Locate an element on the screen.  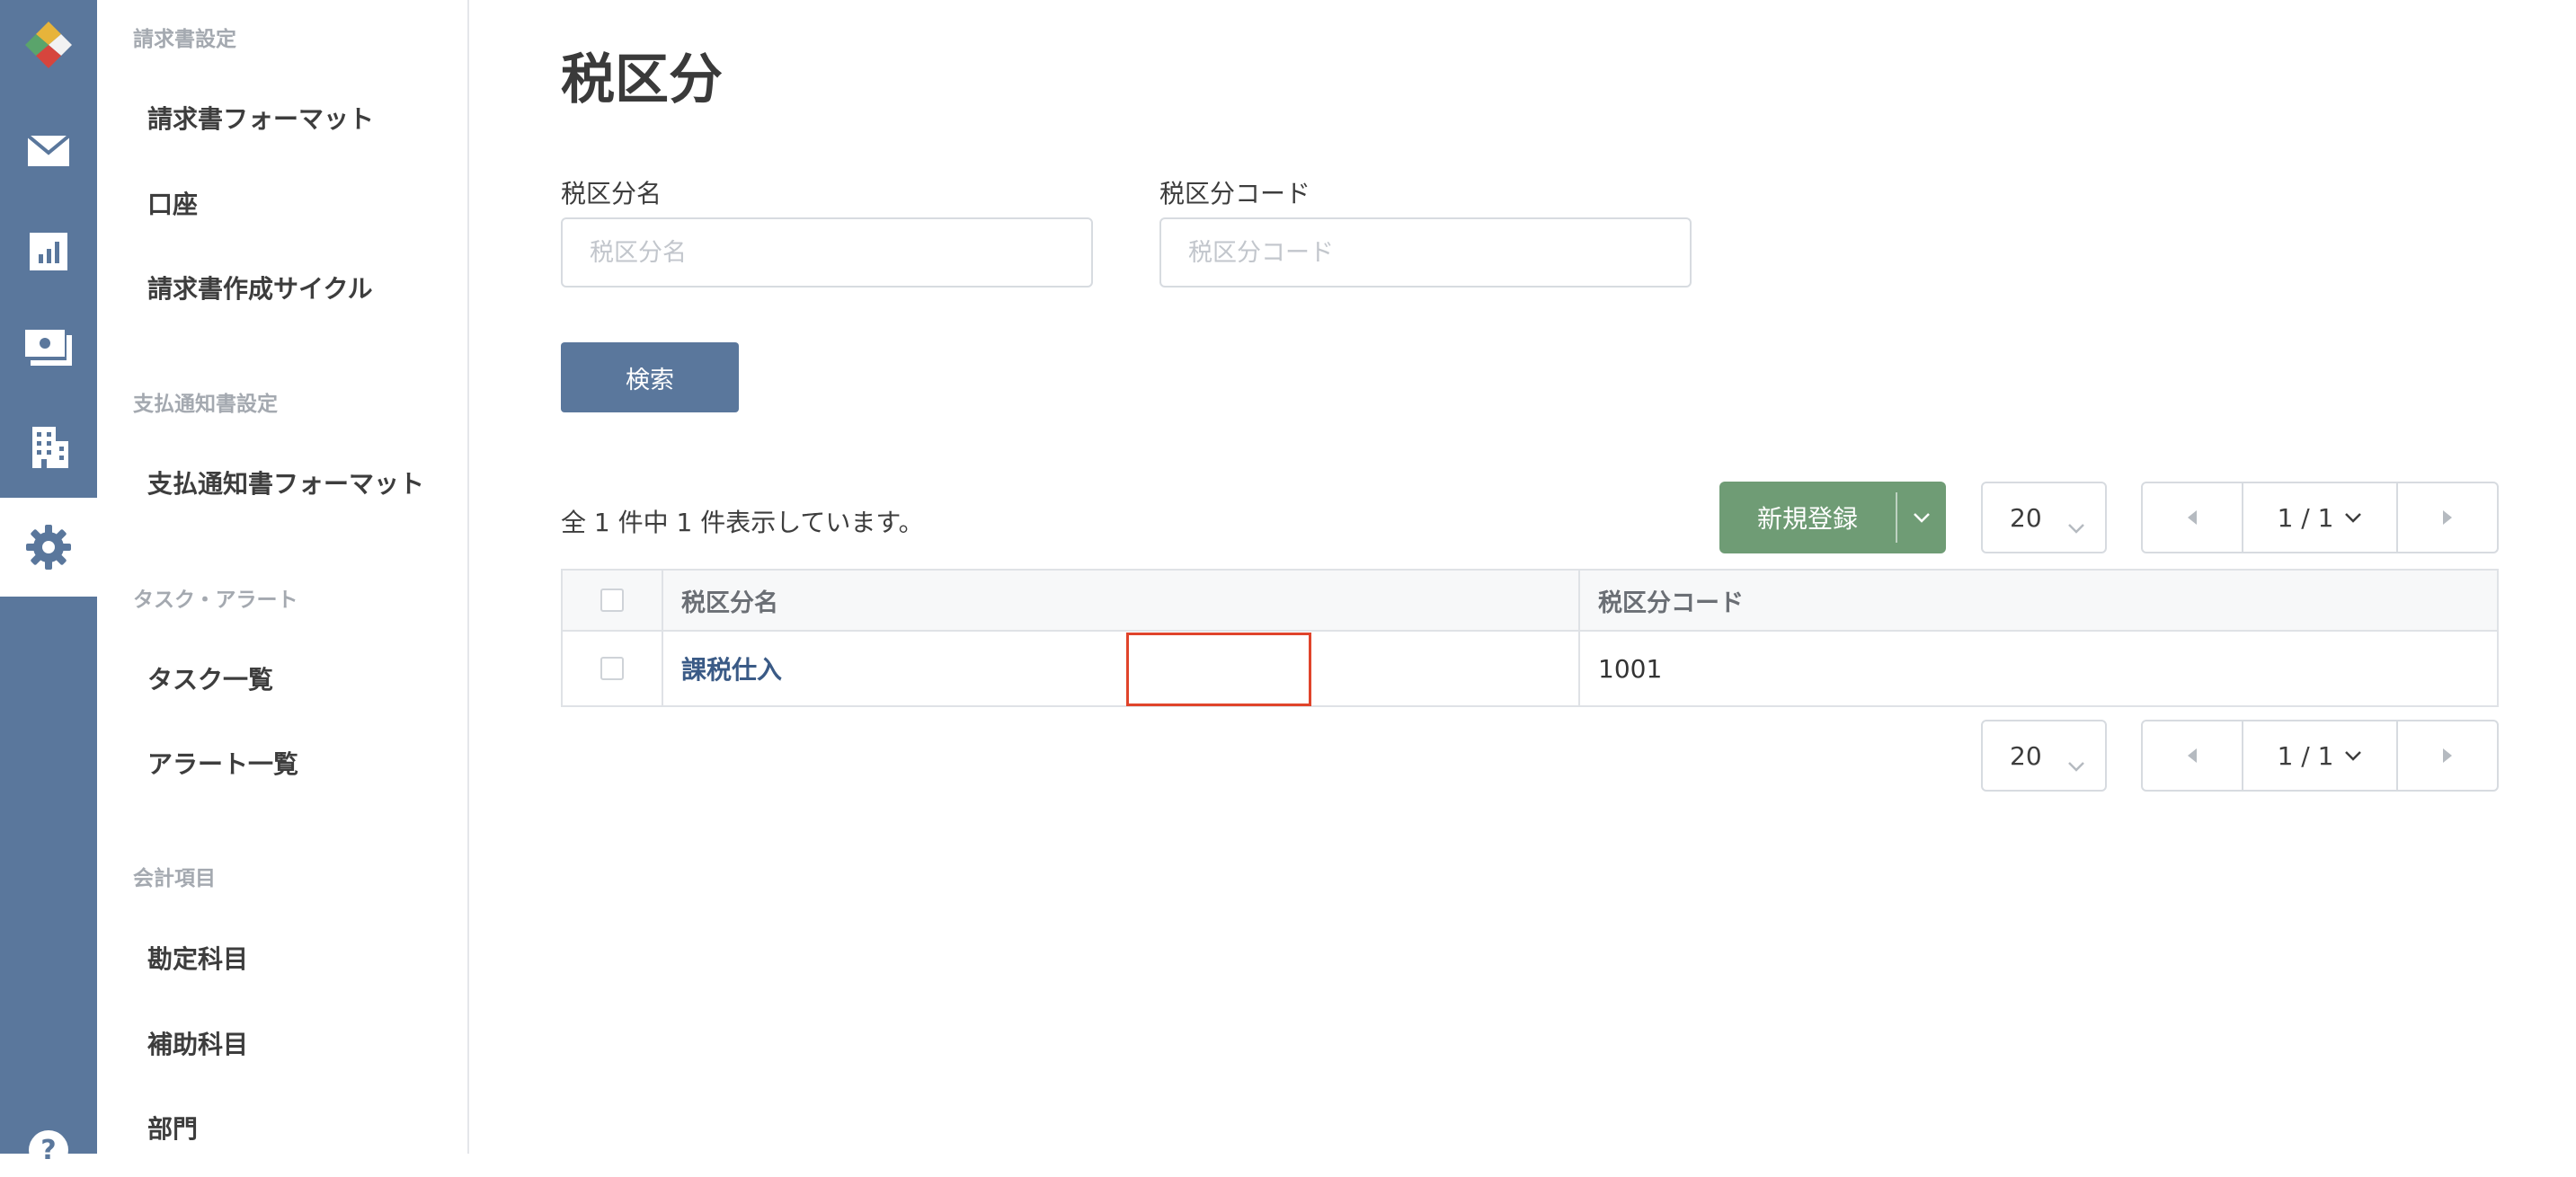
tax-code-label: 税区分コード is located at coordinates (1235, 193).